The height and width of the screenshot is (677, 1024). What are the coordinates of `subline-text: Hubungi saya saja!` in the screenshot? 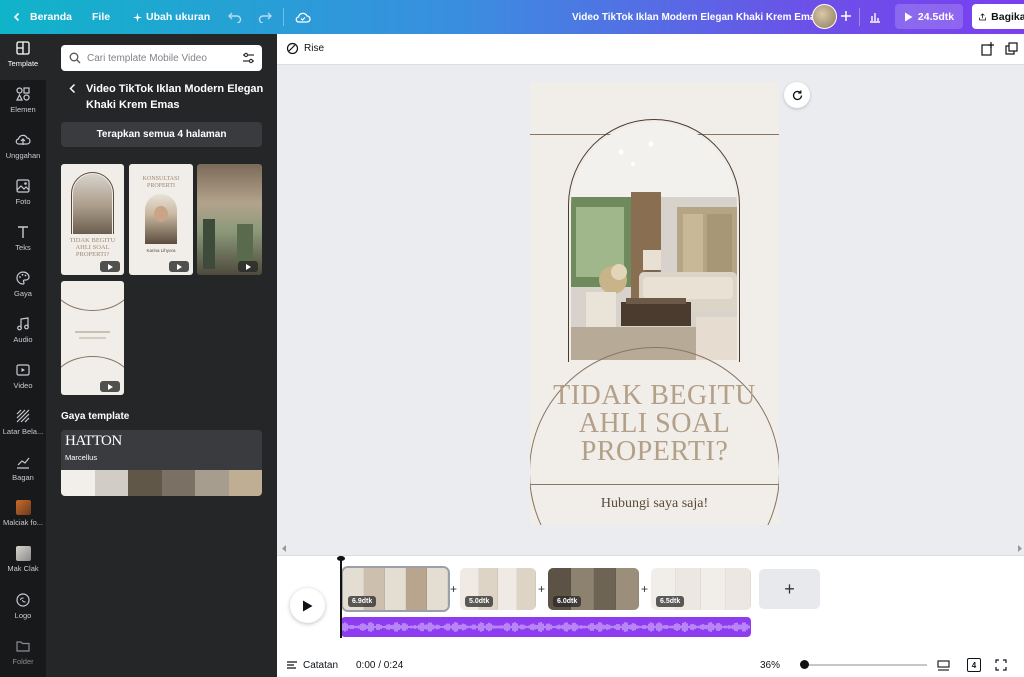 It's located at (654, 504).